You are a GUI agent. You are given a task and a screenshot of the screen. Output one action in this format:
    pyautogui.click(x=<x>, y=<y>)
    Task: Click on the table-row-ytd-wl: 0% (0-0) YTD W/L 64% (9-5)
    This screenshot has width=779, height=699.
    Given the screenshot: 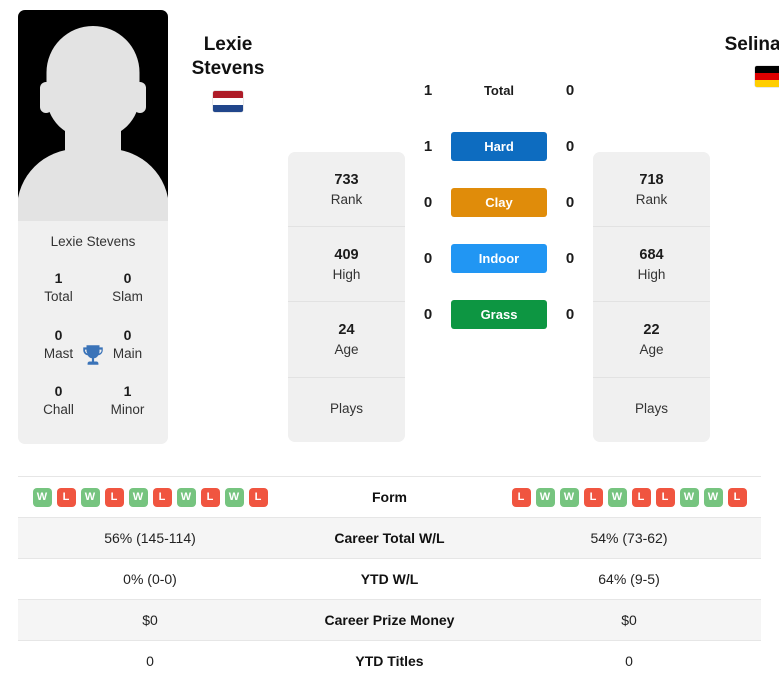 What is the action you would take?
    pyautogui.click(x=389, y=579)
    